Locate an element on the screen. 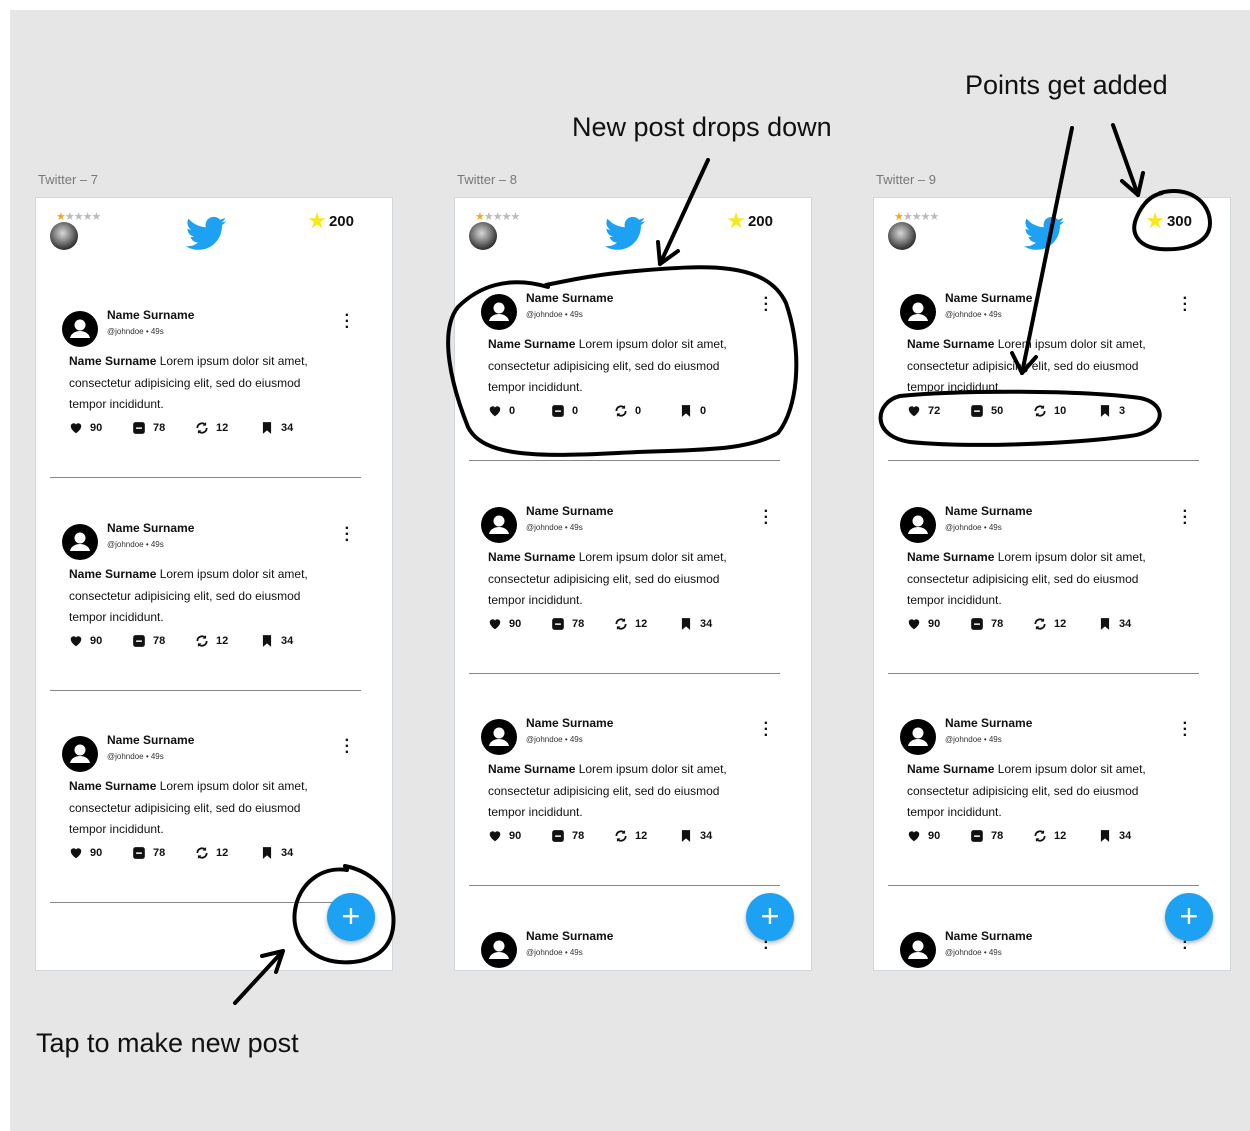 This screenshot has width=1250, height=1131. comment-button: 0 is located at coordinates (564, 411).